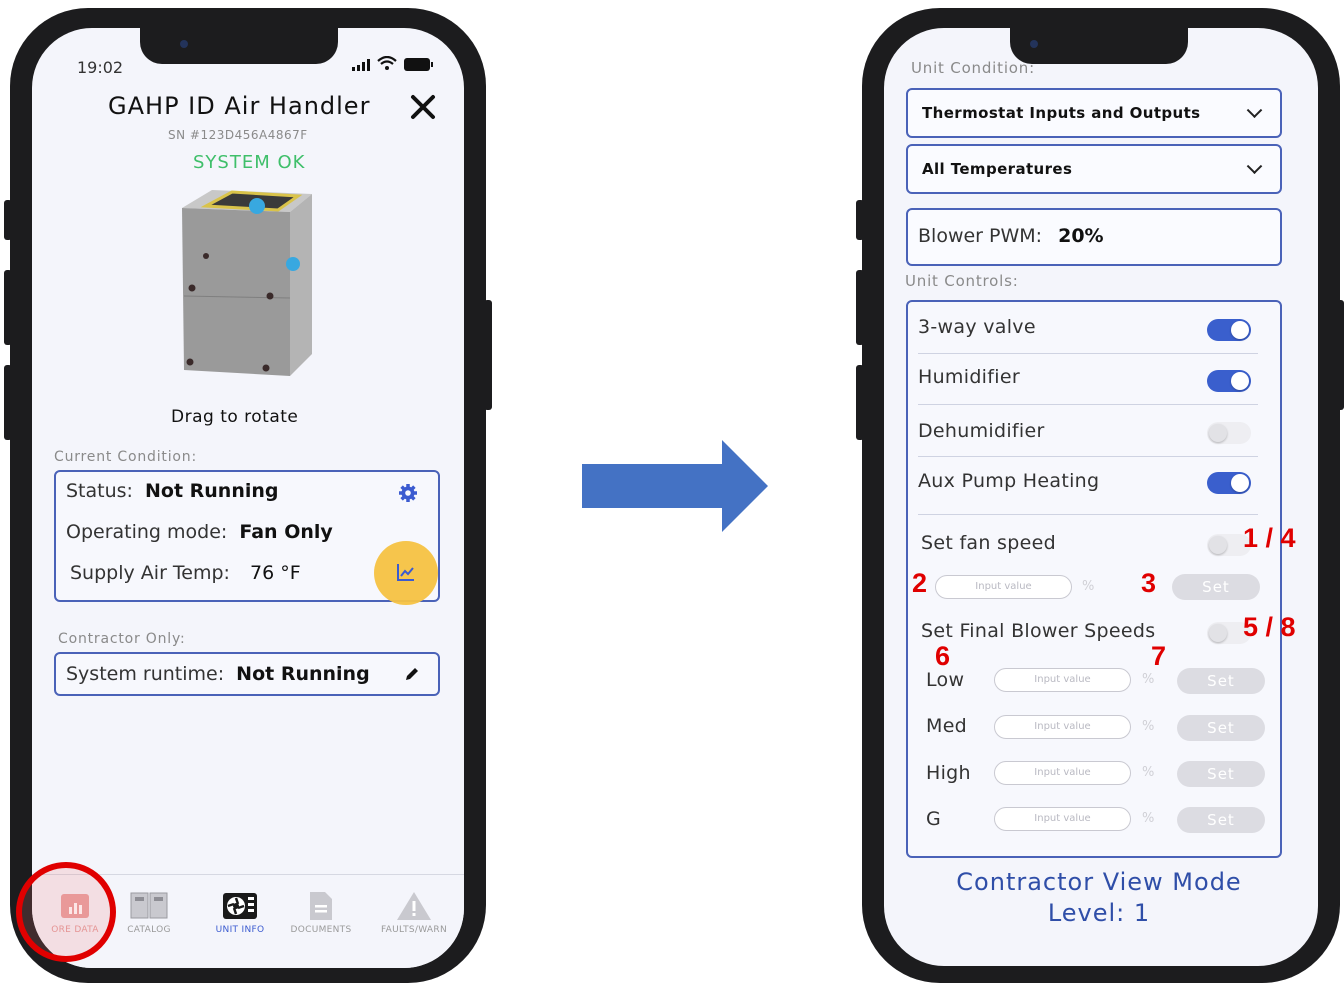 The image size is (1344, 983). I want to click on unit-condition-label: Unit Condition:, so click(973, 68).